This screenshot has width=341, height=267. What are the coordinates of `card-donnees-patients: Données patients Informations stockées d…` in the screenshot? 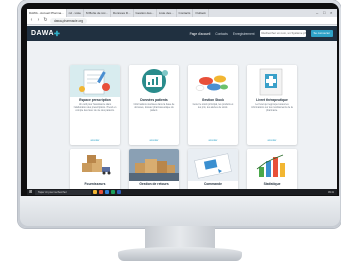 It's located at (154, 105).